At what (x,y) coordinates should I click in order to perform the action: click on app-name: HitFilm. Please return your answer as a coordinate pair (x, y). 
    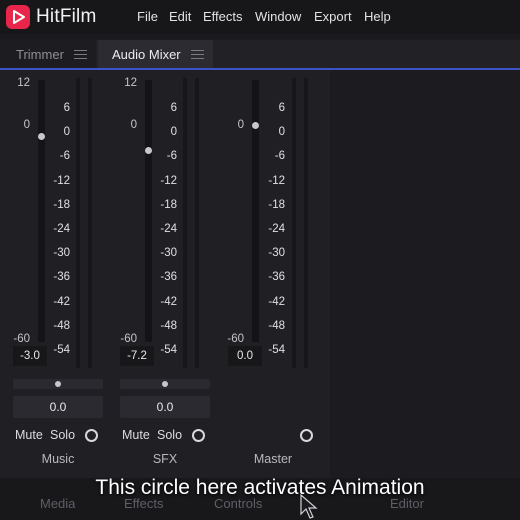
    Looking at the image, I should click on (66, 16).